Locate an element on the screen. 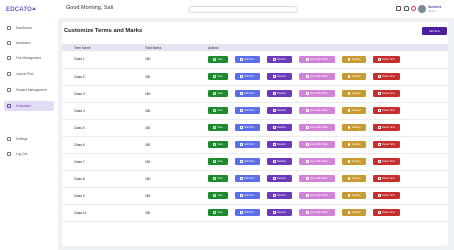 This screenshot has width=454, height=250. reorder-icon is located at coordinates (274, 161).